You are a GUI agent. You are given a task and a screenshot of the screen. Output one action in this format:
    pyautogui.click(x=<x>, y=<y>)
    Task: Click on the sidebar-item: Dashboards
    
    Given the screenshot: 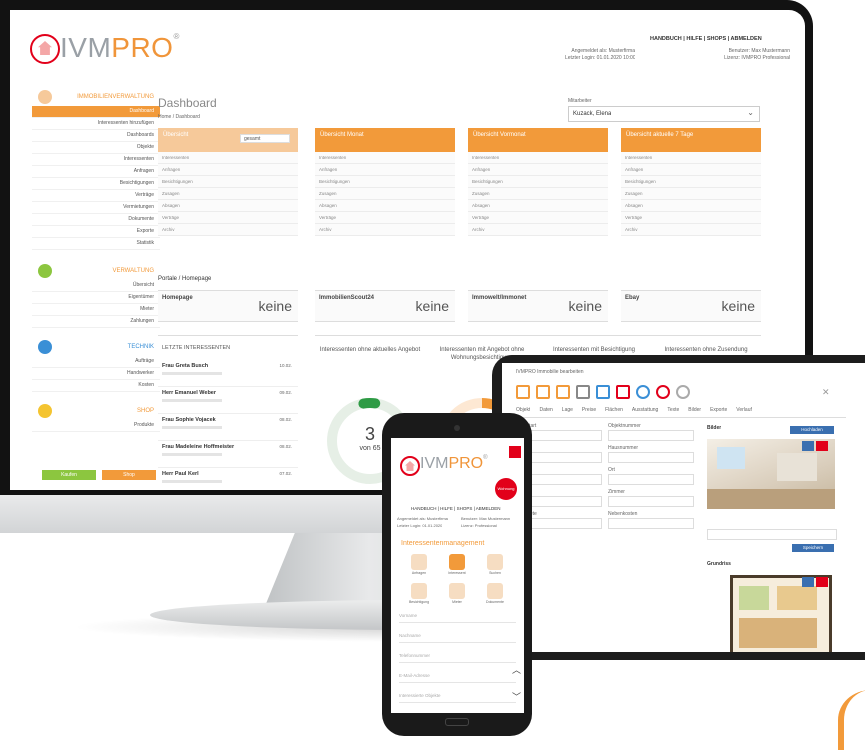 What is the action you would take?
    pyautogui.click(x=96, y=136)
    